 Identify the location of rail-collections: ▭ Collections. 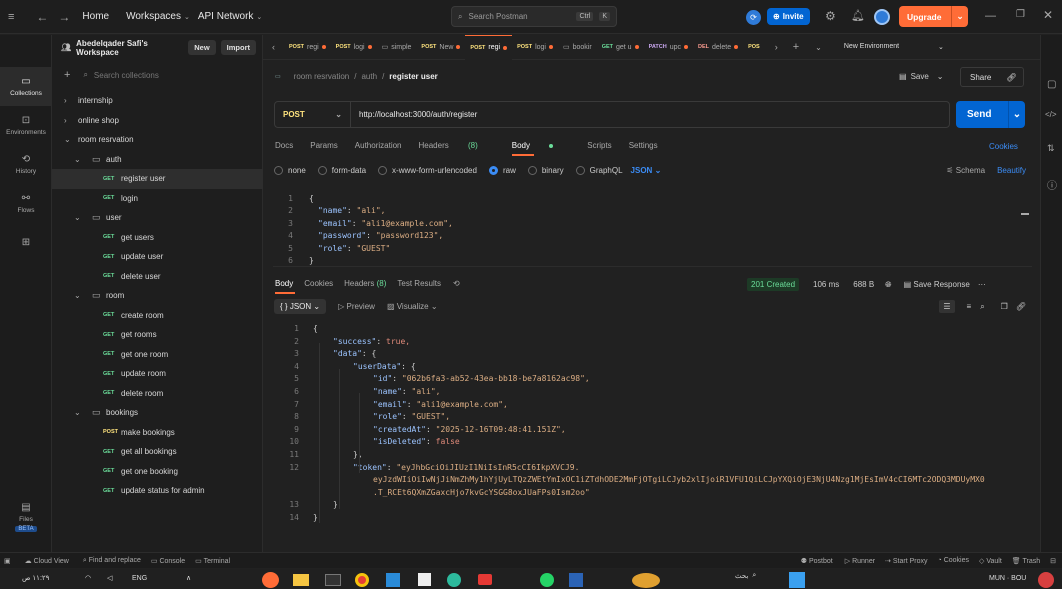
(26, 86).